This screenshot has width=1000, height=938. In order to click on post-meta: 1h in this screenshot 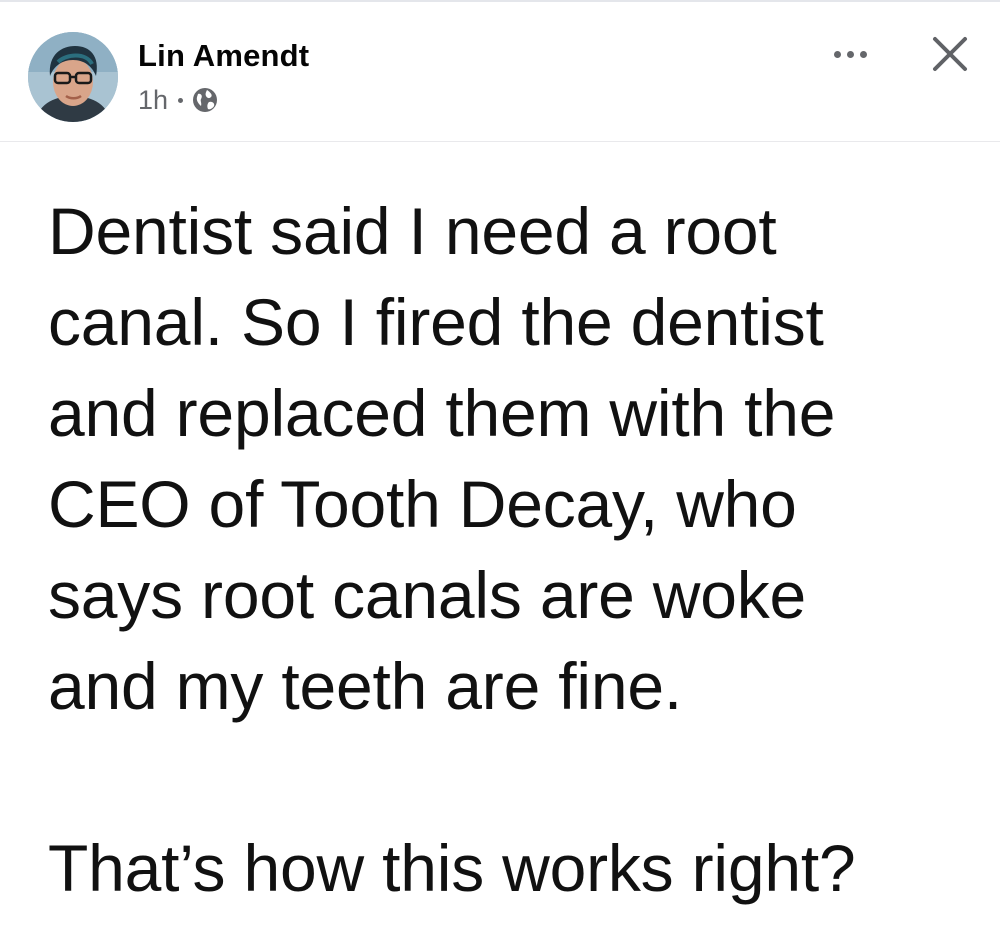, I will do `click(178, 100)`.